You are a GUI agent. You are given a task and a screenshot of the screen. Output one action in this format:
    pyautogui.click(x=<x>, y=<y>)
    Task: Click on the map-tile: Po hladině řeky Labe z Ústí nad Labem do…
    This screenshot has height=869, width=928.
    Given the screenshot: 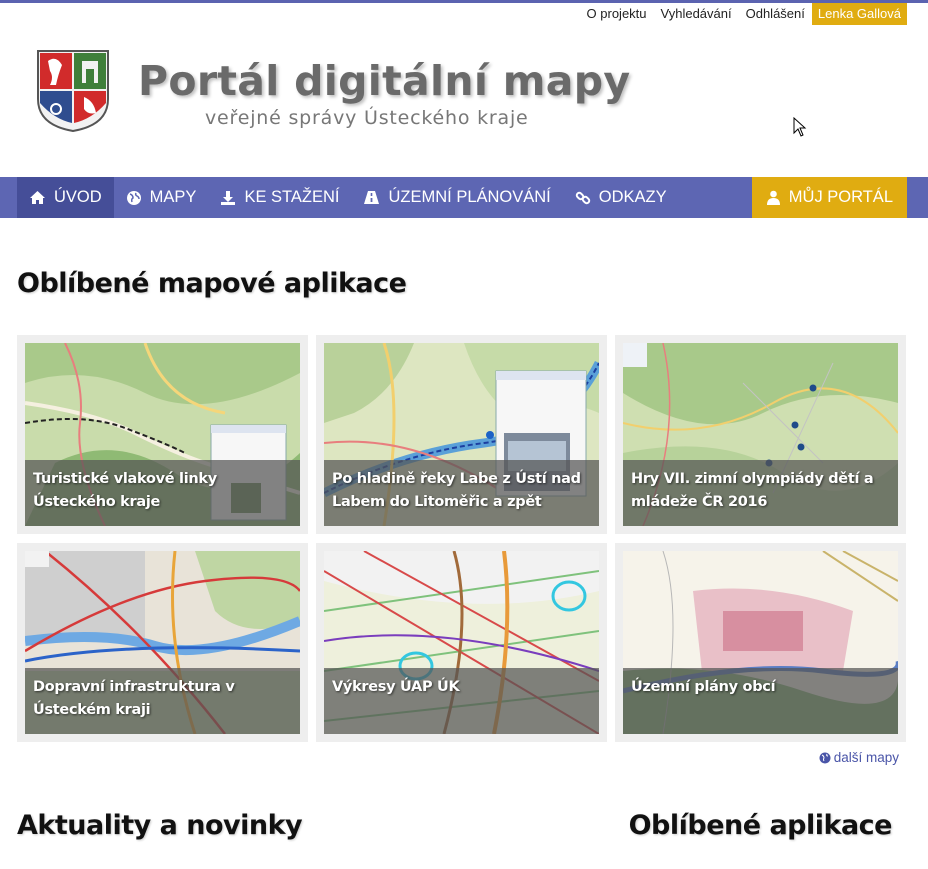 What is the action you would take?
    pyautogui.click(x=461, y=434)
    